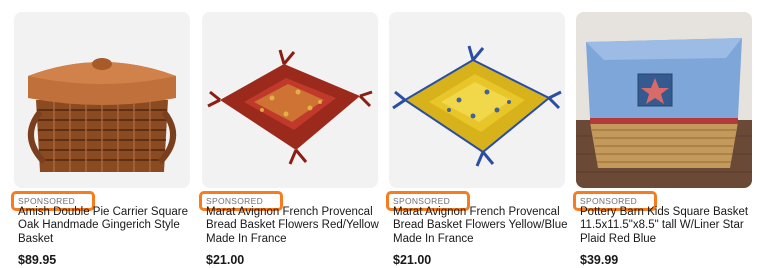 The width and height of the screenshot is (768, 268). Describe the element at coordinates (37, 260) in the screenshot. I see `product-price: $89.95` at that location.